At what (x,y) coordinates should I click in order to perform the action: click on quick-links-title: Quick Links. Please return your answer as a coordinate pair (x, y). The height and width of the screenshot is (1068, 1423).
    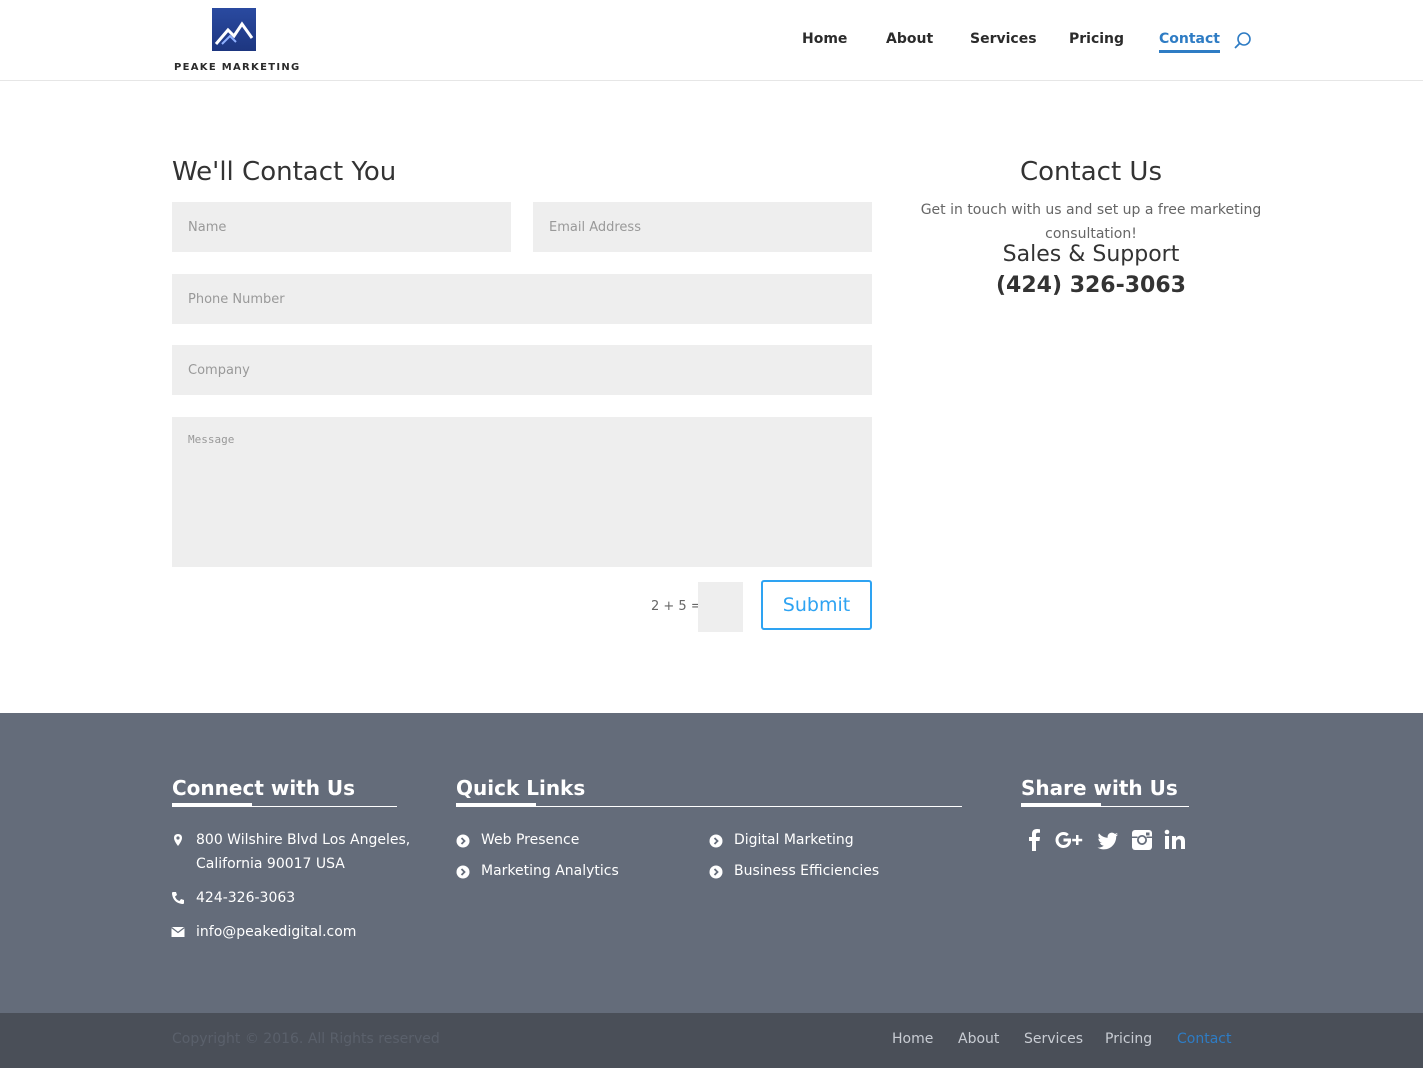
    Looking at the image, I should click on (521, 788).